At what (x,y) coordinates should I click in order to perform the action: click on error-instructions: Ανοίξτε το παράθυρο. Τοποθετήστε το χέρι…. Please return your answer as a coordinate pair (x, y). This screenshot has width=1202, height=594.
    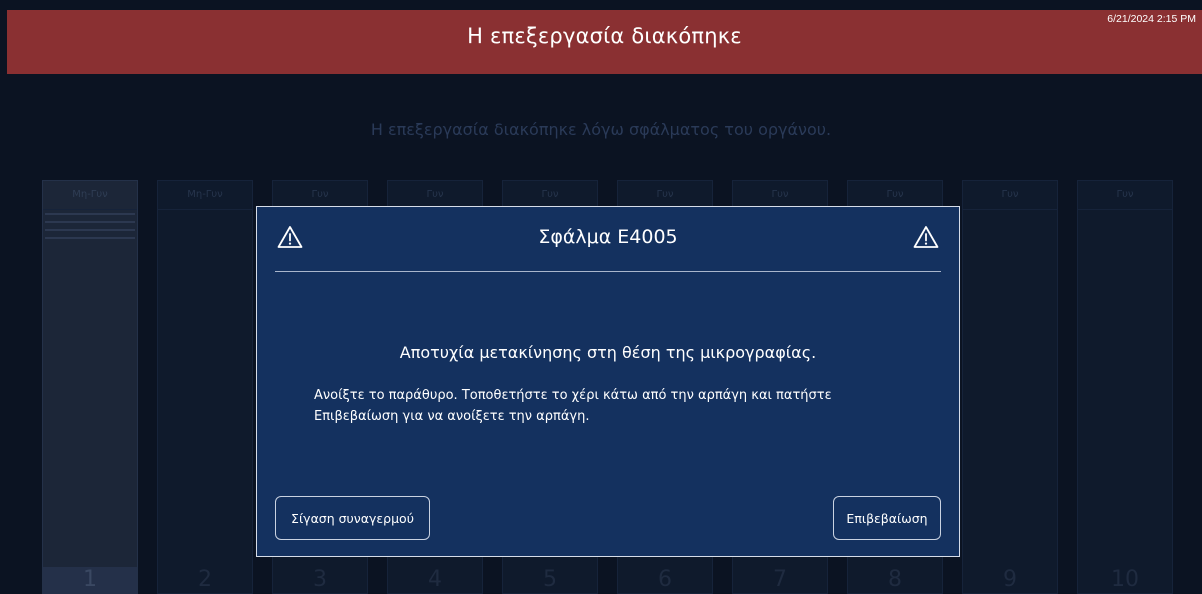
    Looking at the image, I should click on (573, 406).